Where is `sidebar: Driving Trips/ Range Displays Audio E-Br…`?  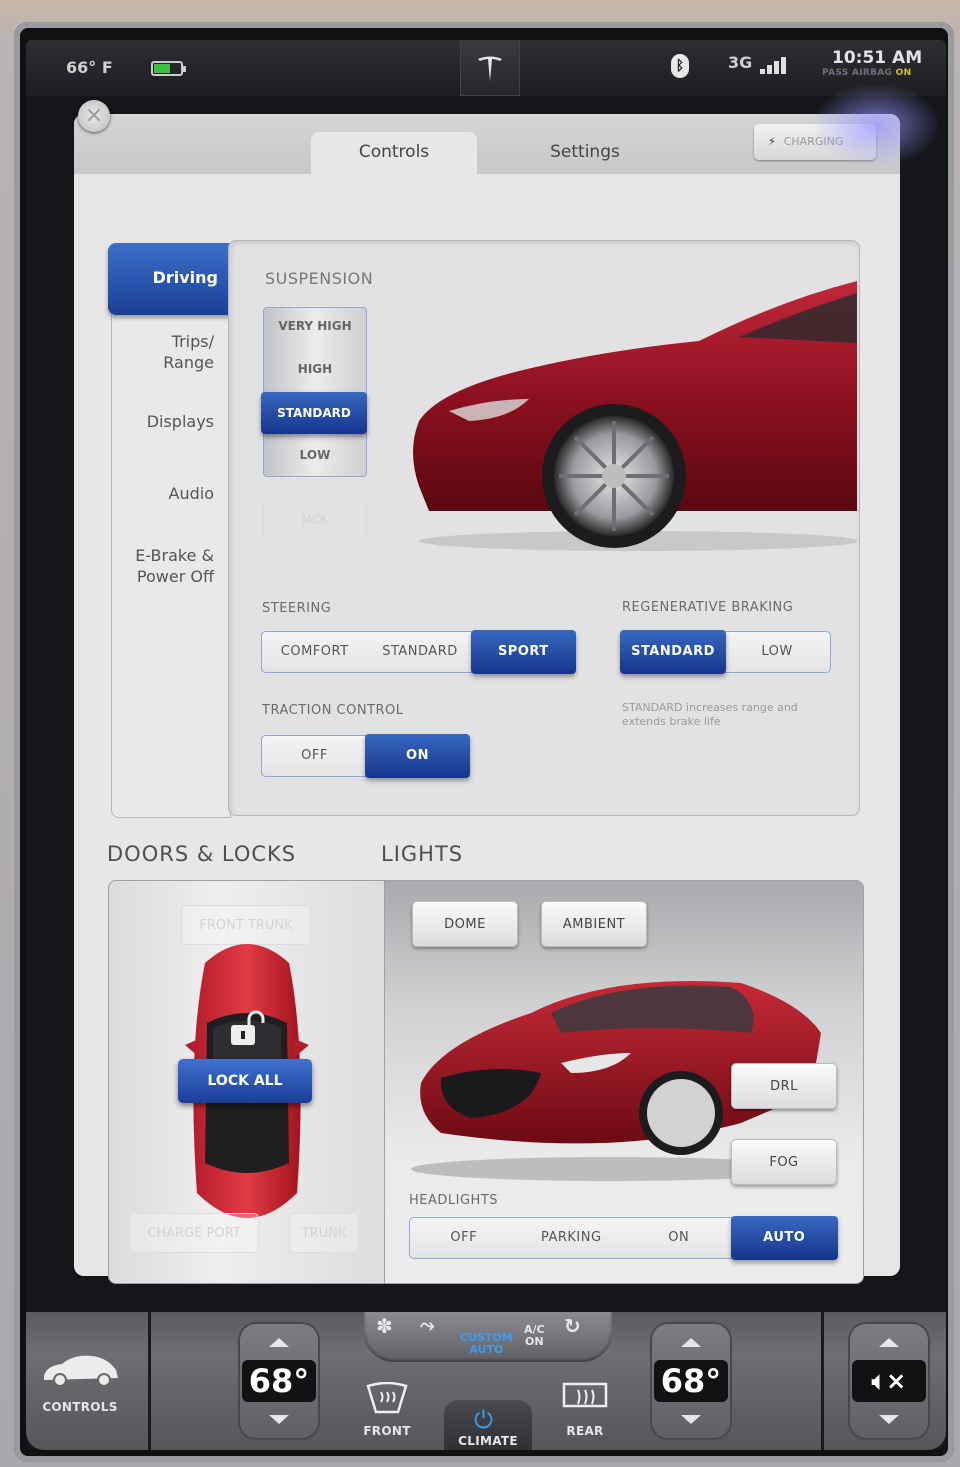
sidebar: Driving Trips/ Range Displays Audio E-Br… is located at coordinates (172, 530).